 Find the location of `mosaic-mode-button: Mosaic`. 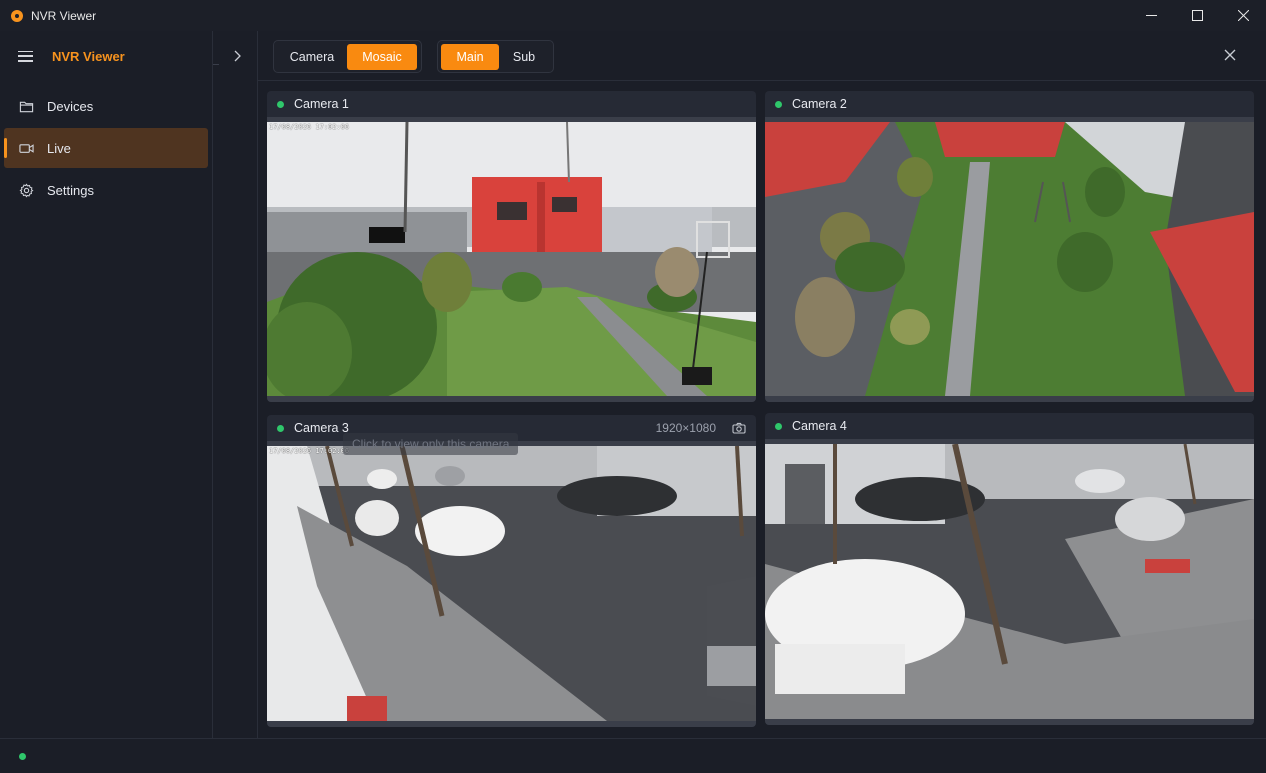

mosaic-mode-button: Mosaic is located at coordinates (382, 56).